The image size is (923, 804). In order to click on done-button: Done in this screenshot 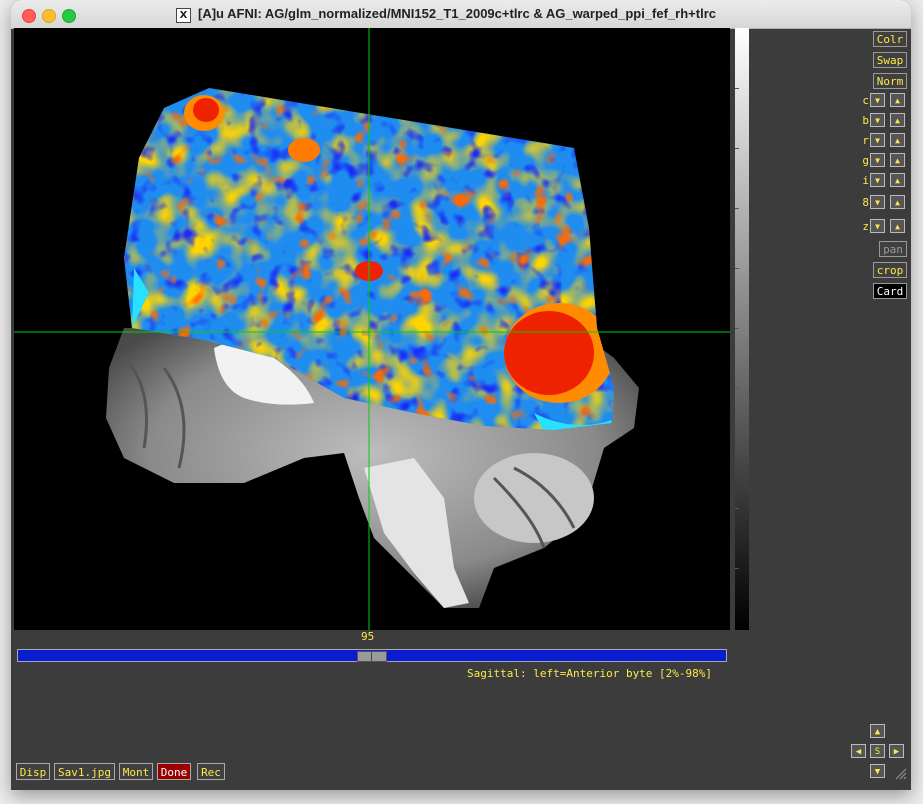, I will do `click(174, 771)`.